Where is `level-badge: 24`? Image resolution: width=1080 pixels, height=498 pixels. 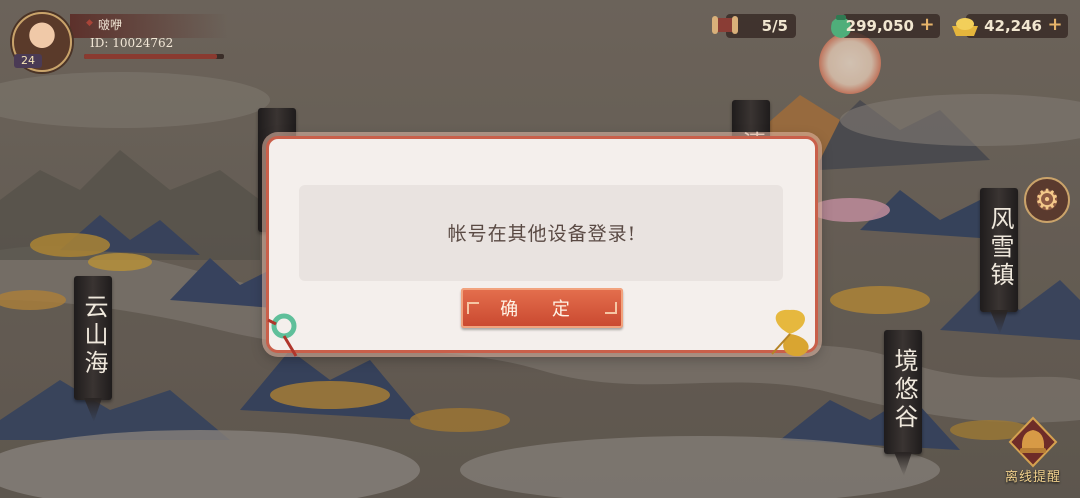 level-badge: 24 is located at coordinates (28, 61).